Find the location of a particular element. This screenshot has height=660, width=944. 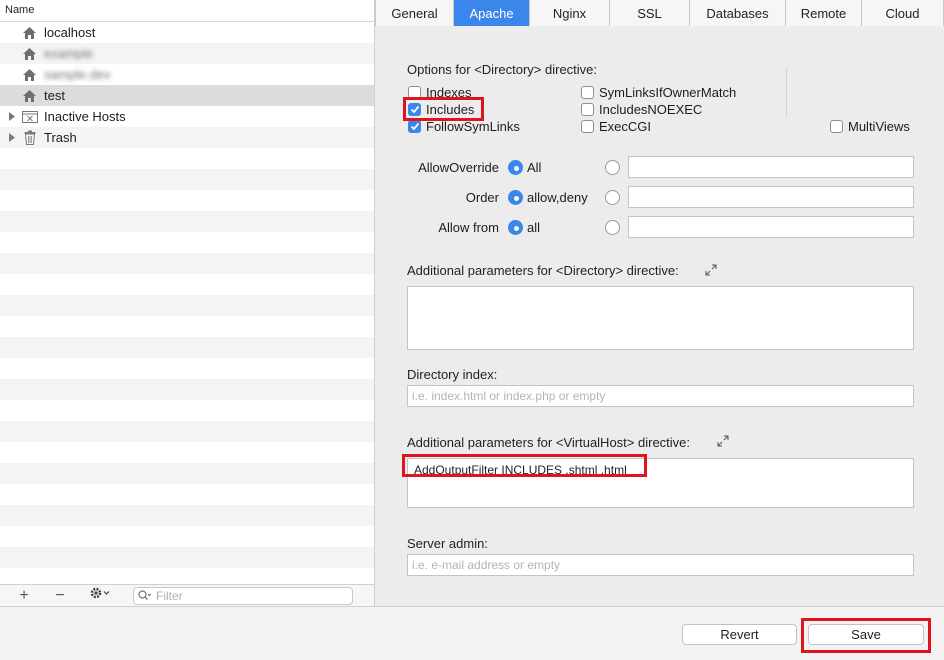

filter-input is located at coordinates (246, 596).